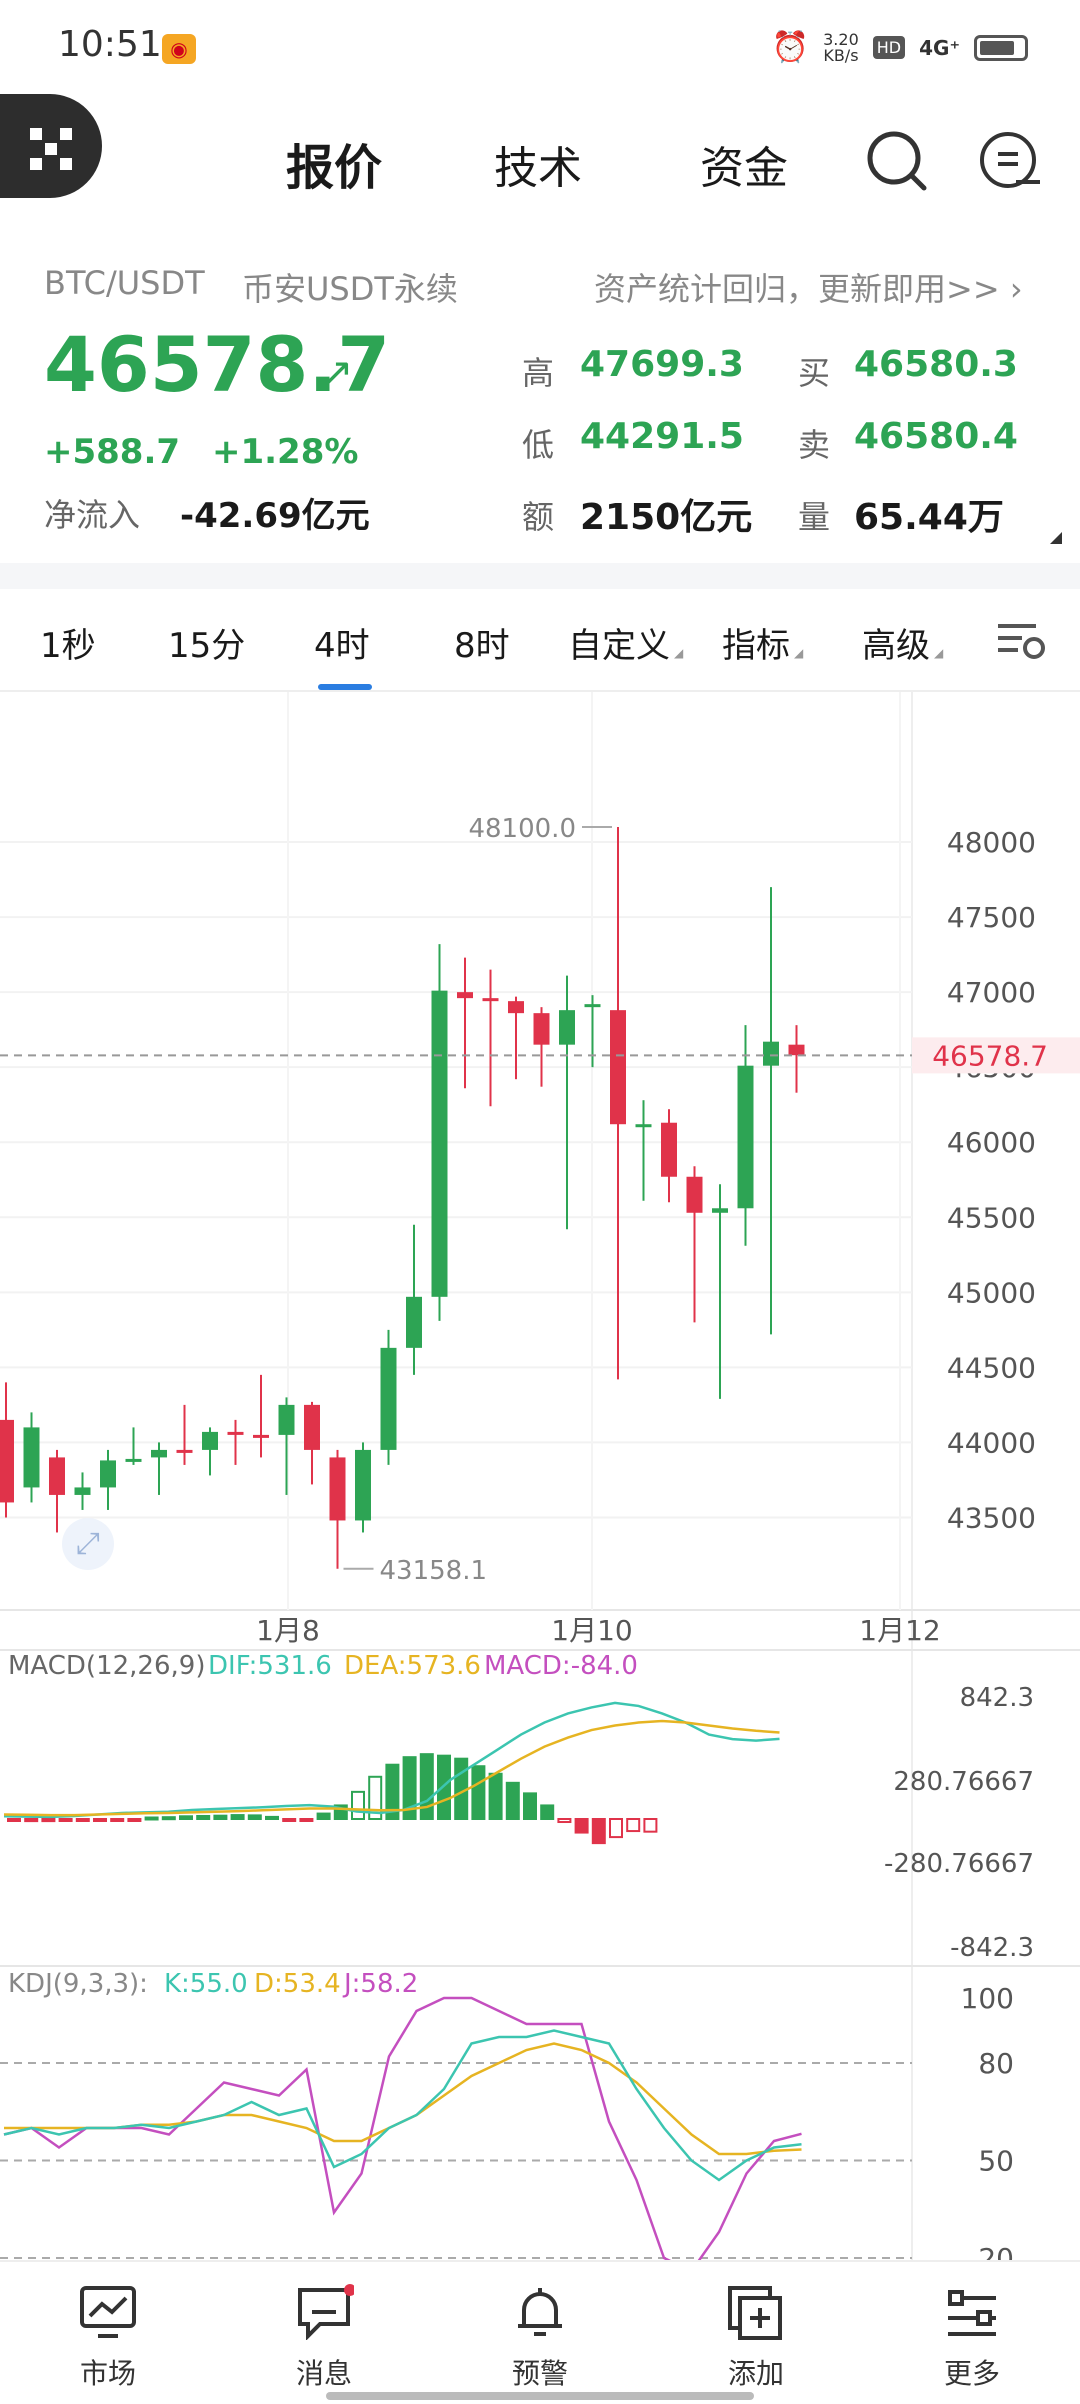 This screenshot has height=2404, width=1080. Describe the element at coordinates (334, 163) in the screenshot. I see `tab-quote: 报价` at that location.